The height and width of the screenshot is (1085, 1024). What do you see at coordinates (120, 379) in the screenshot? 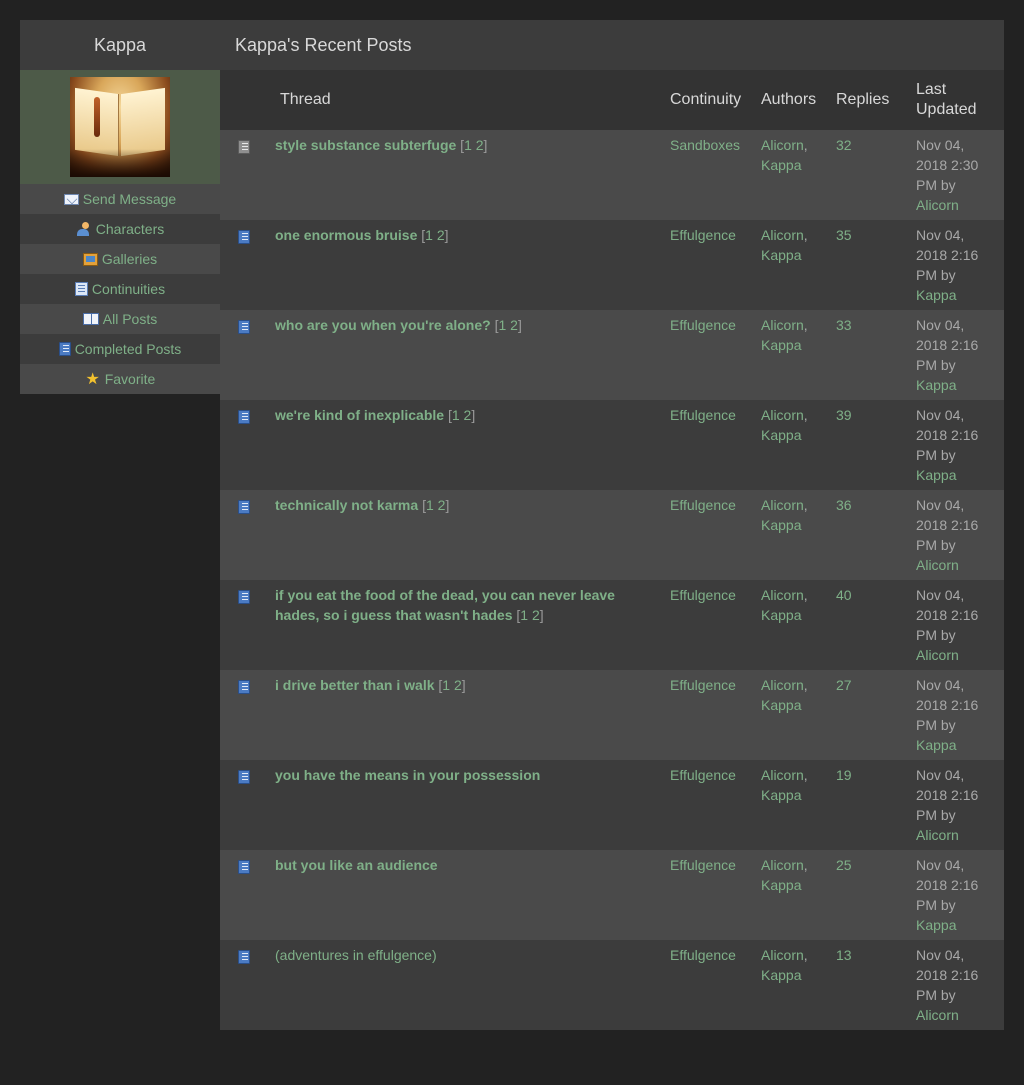
I see `favorite-link: ★ Favorite` at bounding box center [120, 379].